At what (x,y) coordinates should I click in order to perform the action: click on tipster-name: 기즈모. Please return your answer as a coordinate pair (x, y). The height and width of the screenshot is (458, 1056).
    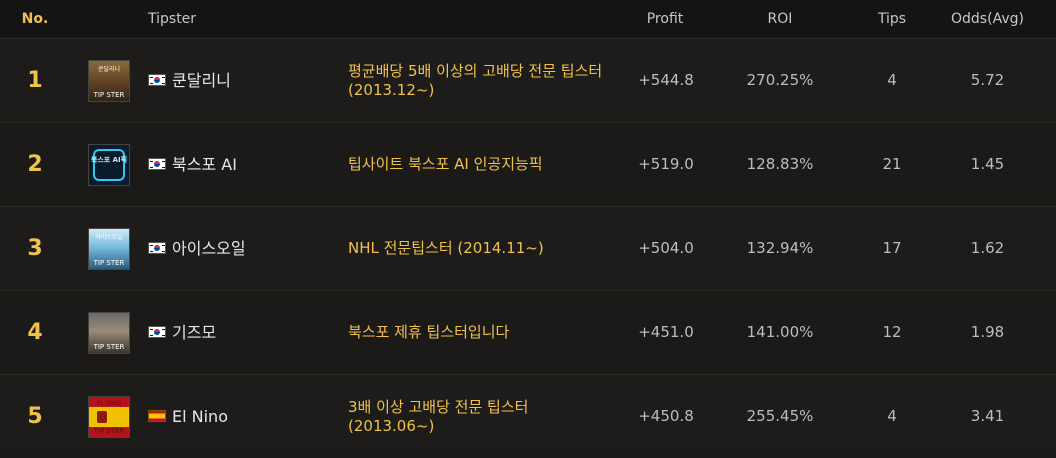
    Looking at the image, I should click on (194, 332).